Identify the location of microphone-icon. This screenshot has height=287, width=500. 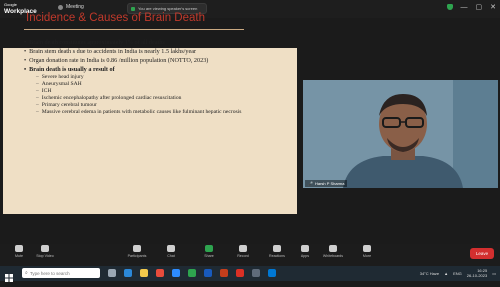
(19, 248).